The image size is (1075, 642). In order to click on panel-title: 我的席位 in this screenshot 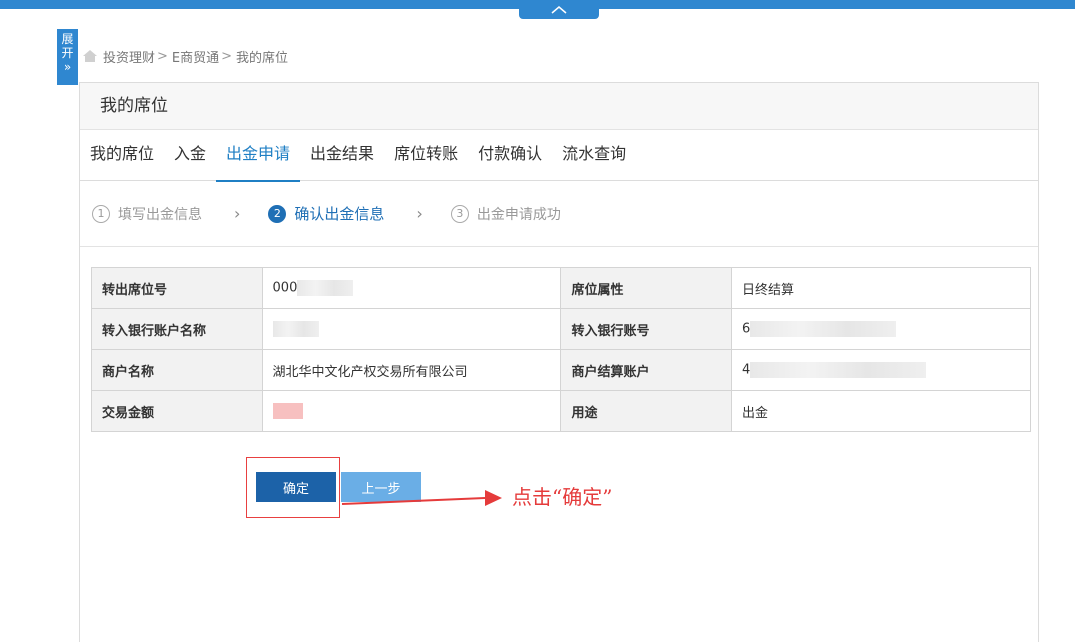, I will do `click(559, 106)`.